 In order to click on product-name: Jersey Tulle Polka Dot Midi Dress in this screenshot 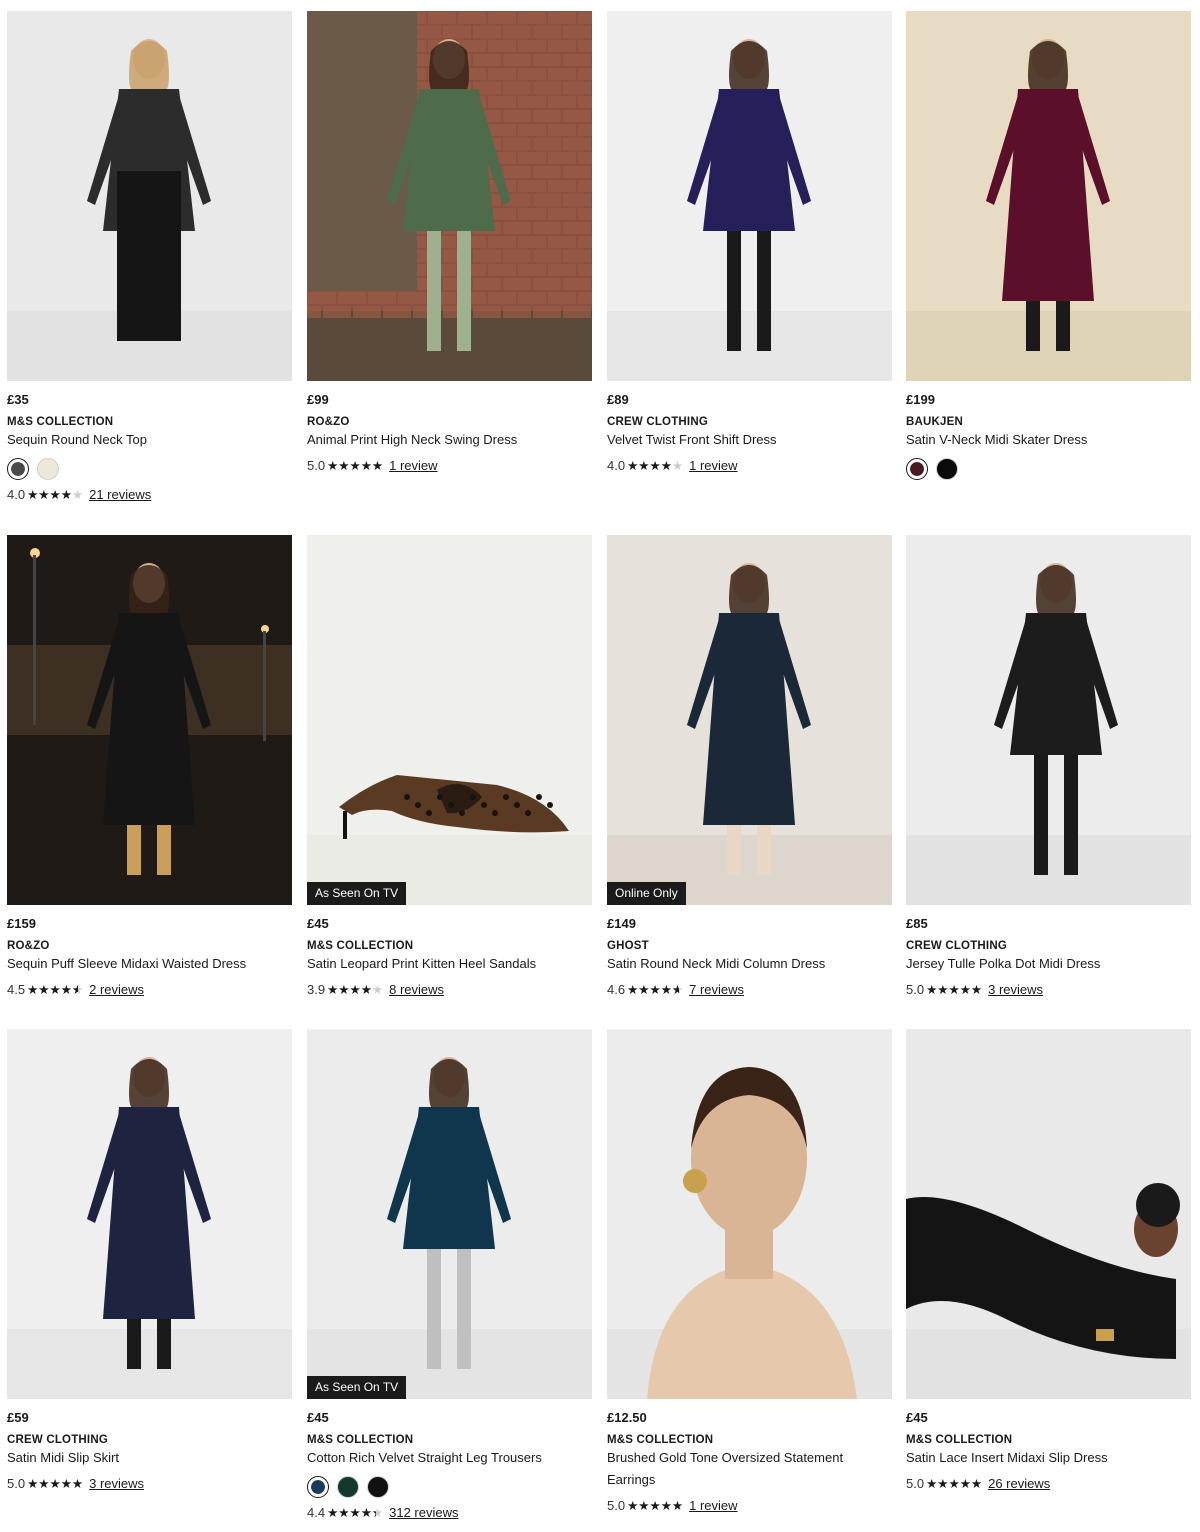, I will do `click(1048, 964)`.